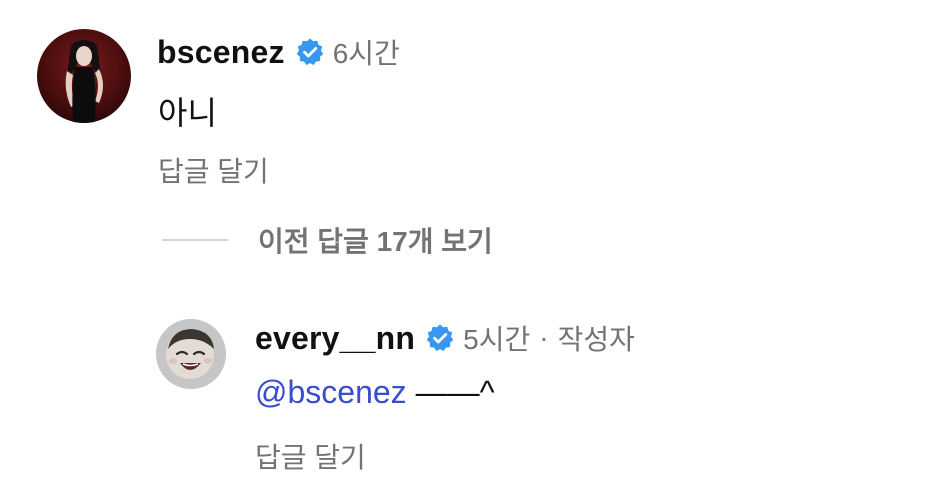  Describe the element at coordinates (497, 339) in the screenshot. I see `timestamp: 5시간` at that location.